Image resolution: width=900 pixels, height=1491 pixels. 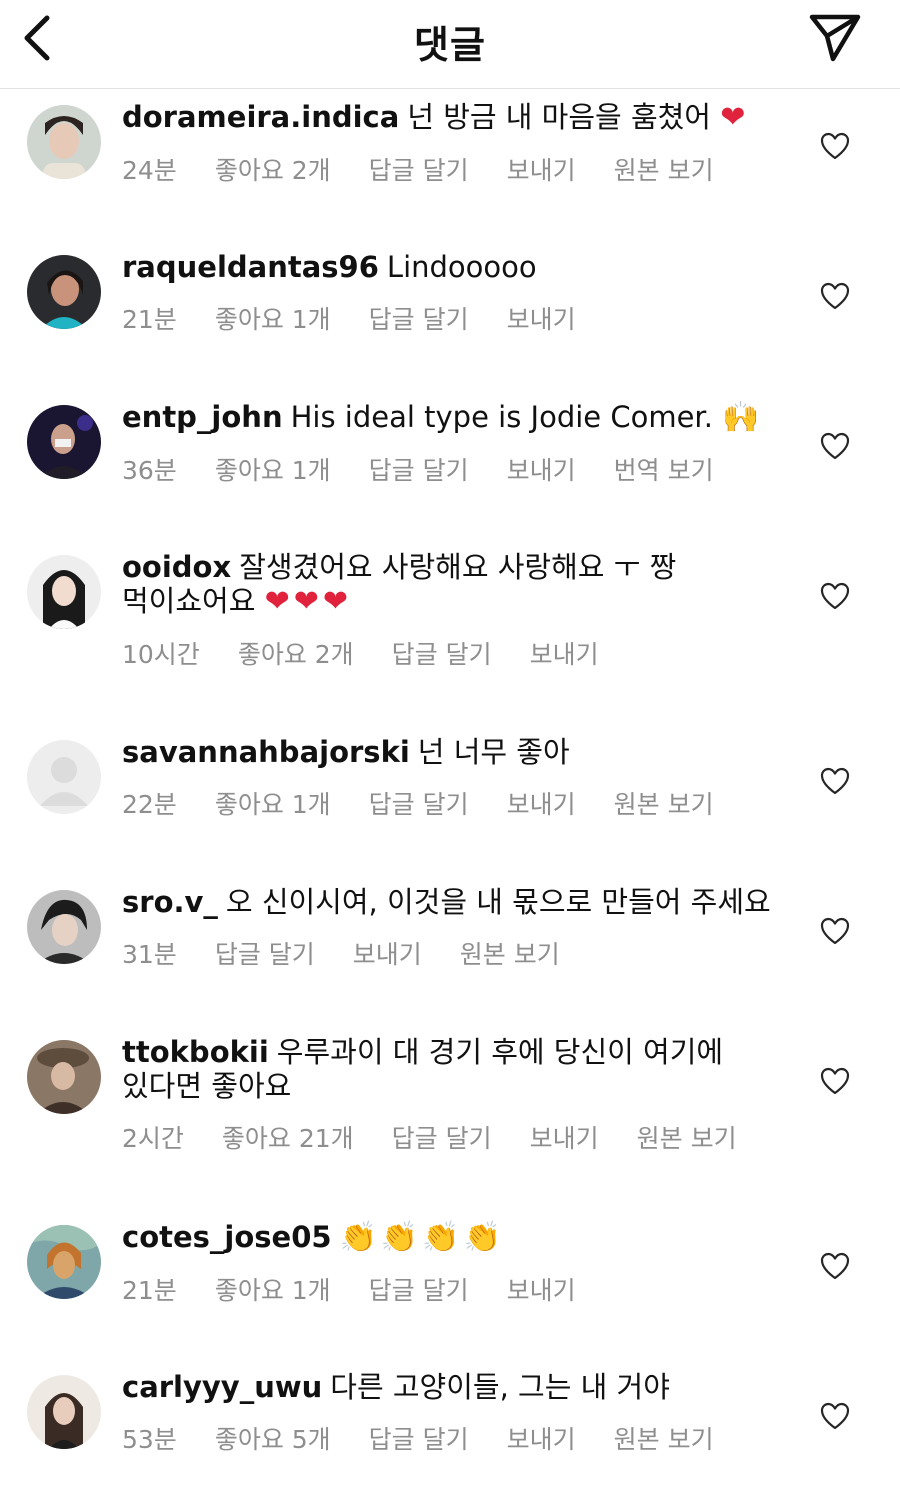 I want to click on timestamp: 53분, so click(x=149, y=1439).